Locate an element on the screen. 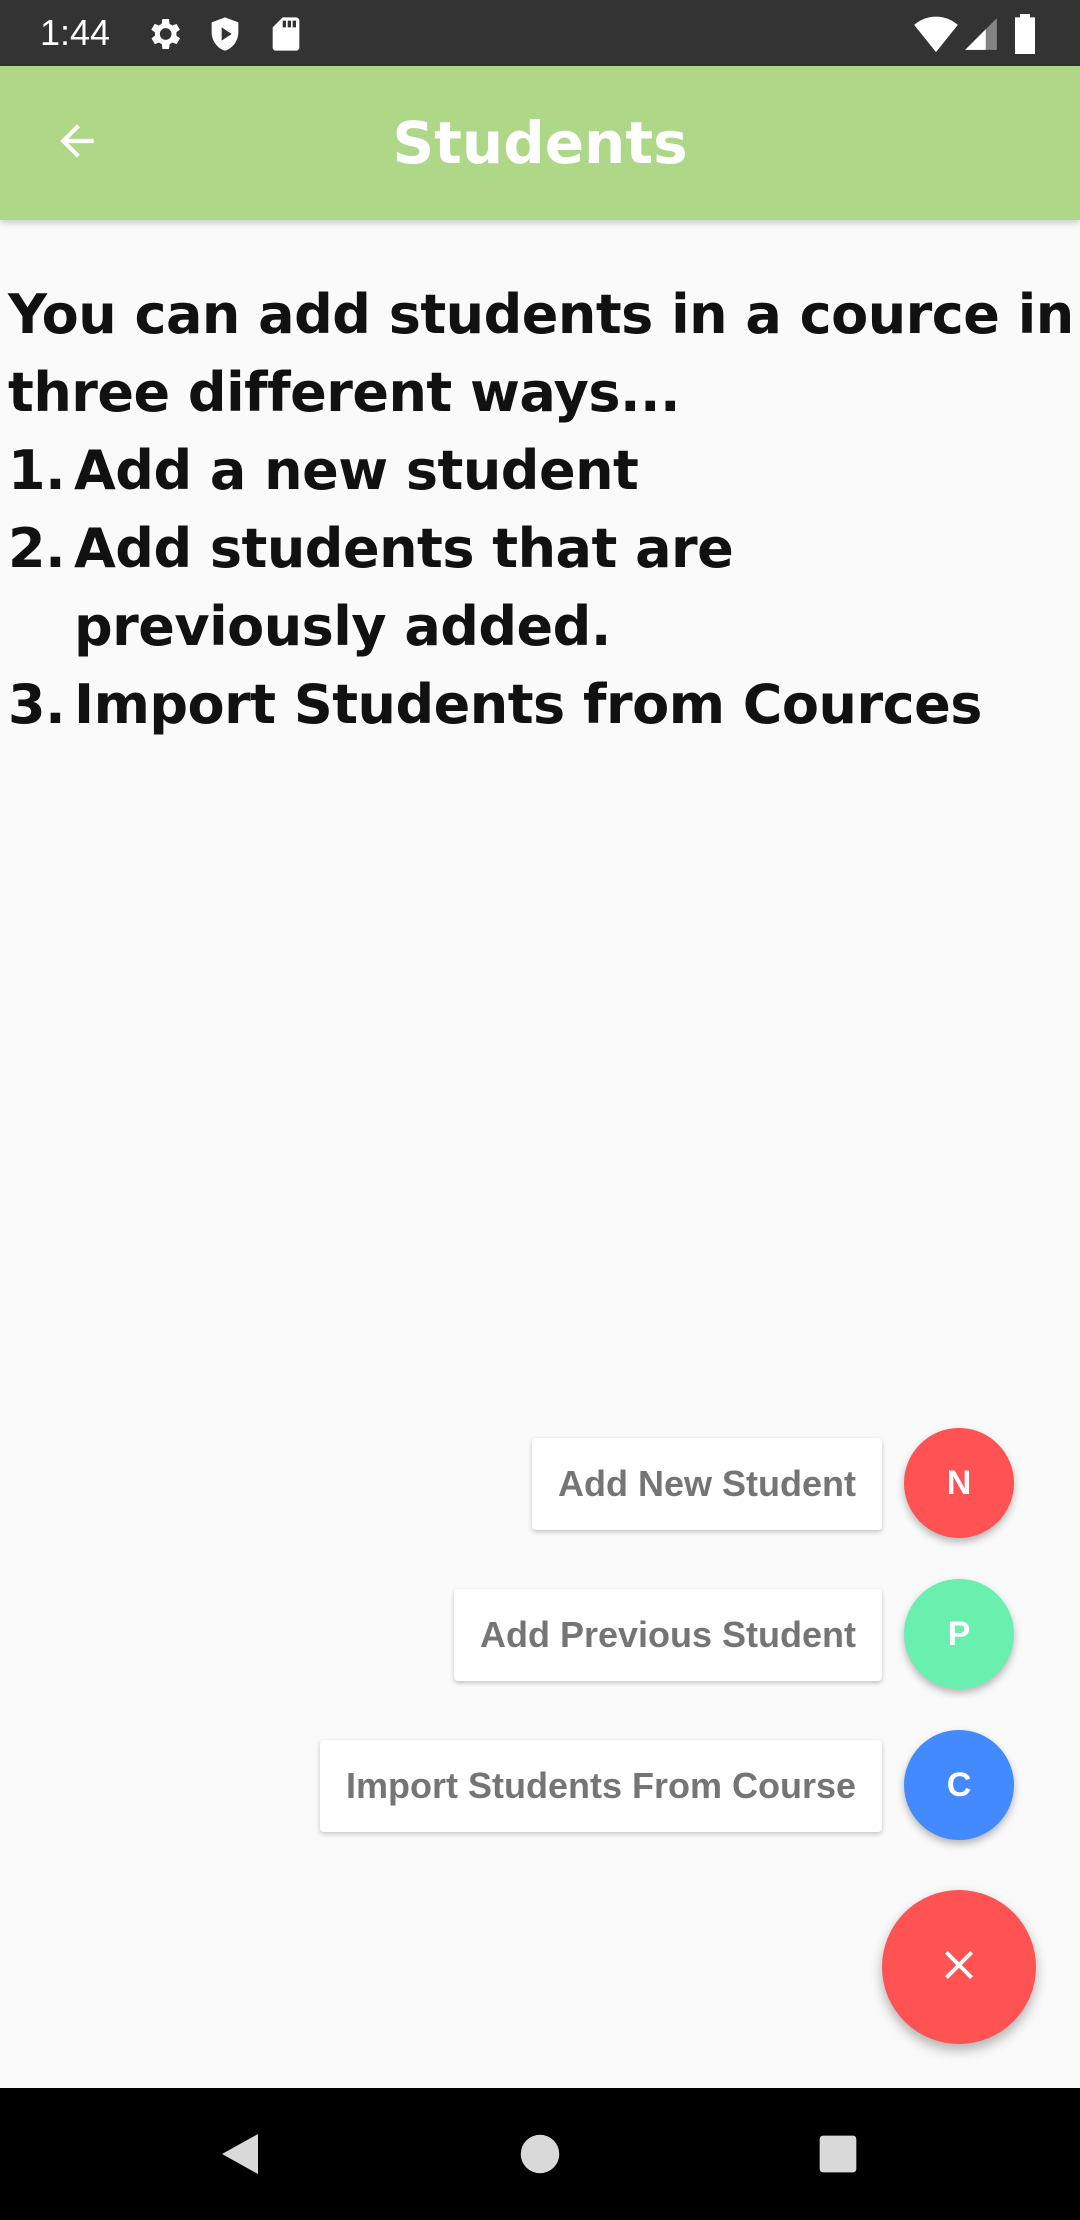  import-students-fab: C is located at coordinates (959, 1785).